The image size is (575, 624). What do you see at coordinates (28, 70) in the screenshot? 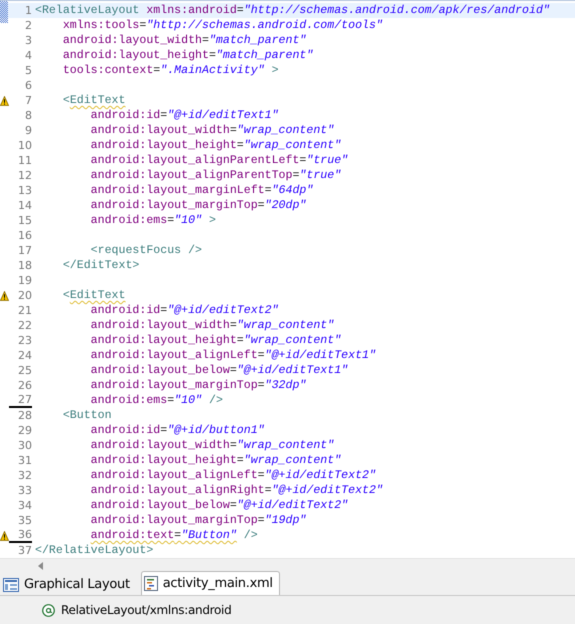
I see `line-number: 5` at bounding box center [28, 70].